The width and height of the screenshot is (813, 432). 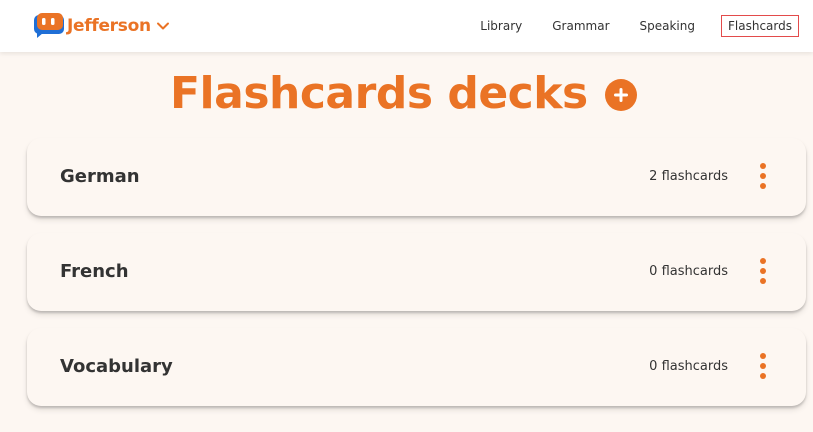 I want to click on nav-item-library: Library, so click(x=501, y=26).